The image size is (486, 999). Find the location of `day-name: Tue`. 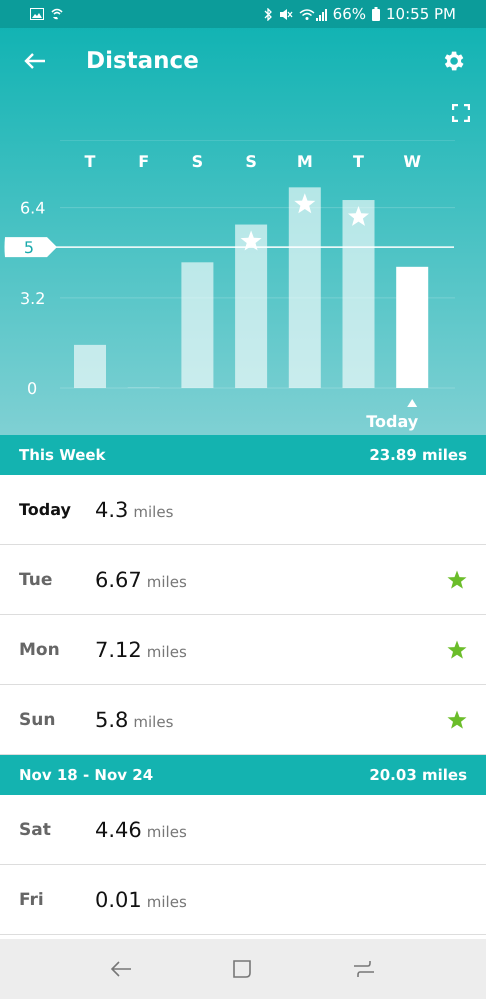

day-name: Tue is located at coordinates (36, 580).